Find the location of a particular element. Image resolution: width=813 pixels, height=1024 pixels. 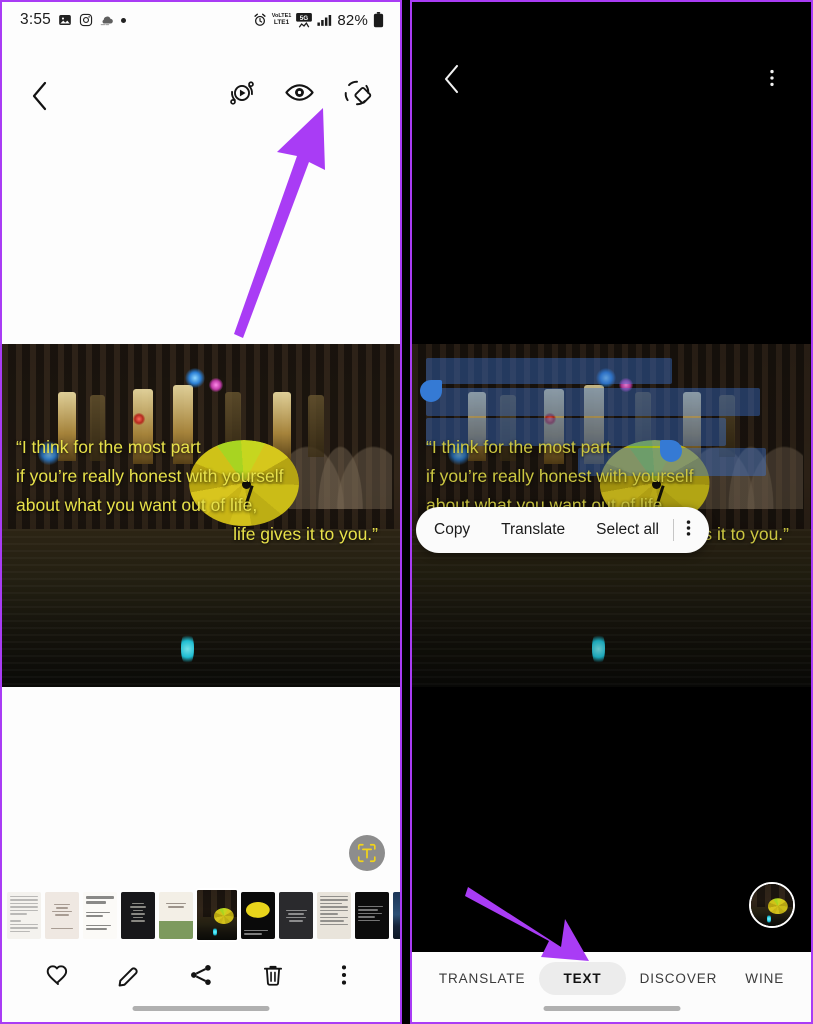

select-all-menu-item: Select all is located at coordinates (627, 530).